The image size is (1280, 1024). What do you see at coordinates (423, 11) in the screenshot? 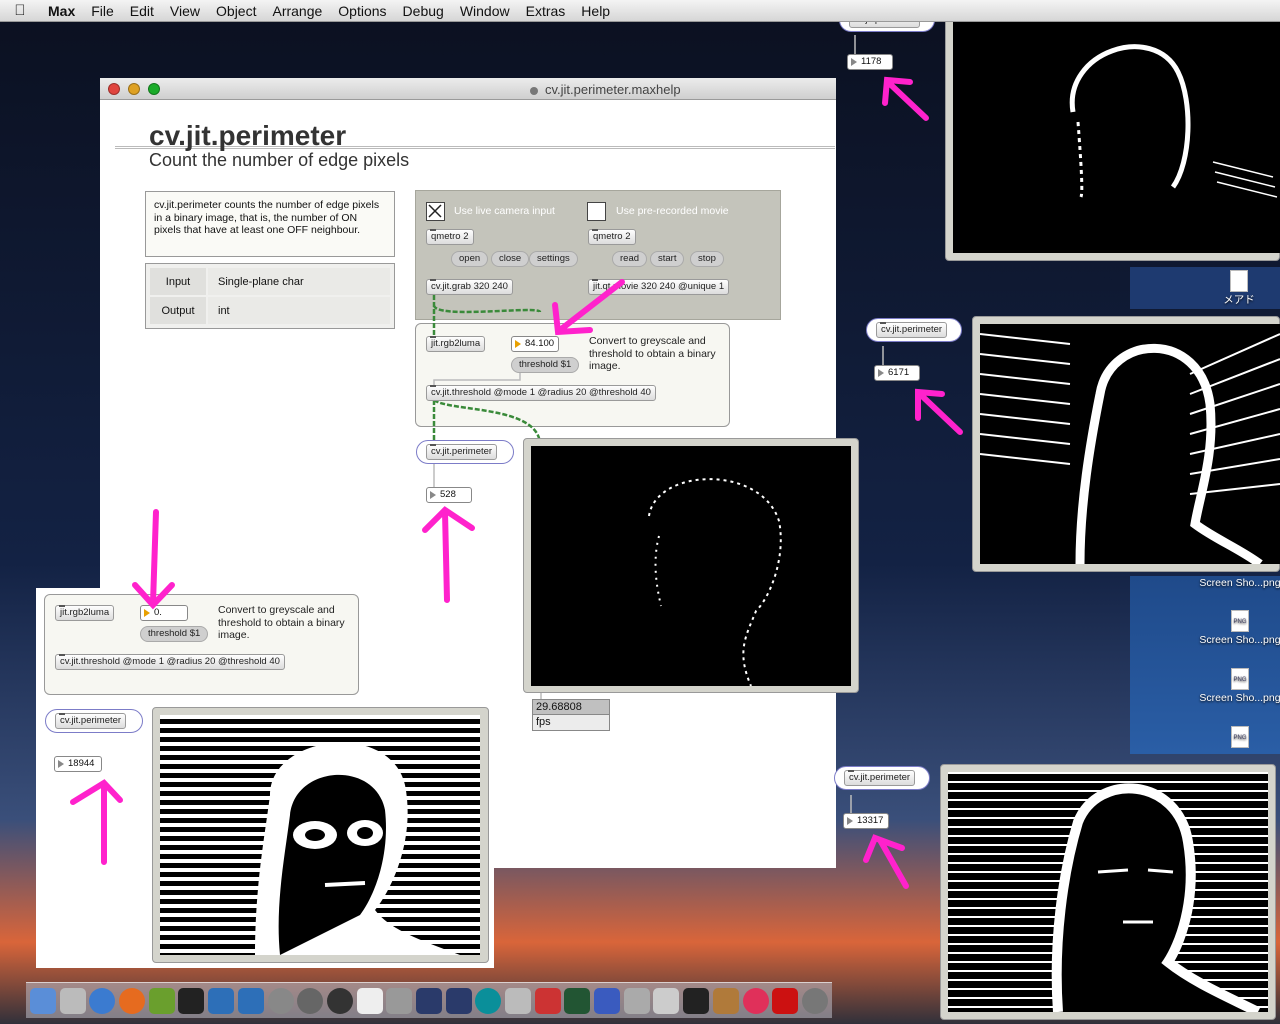
I see `menu-debug: Debug` at bounding box center [423, 11].